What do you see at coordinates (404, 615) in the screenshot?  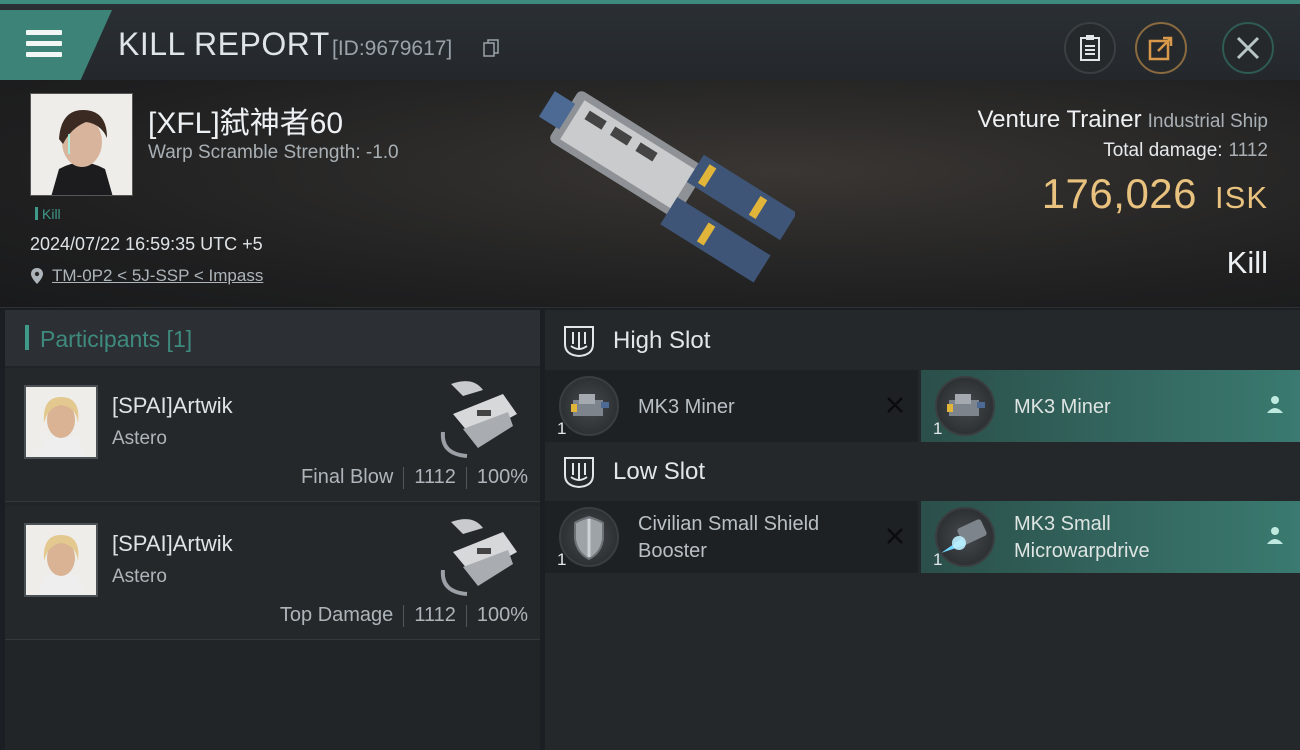 I see `participant-stats: Top Damage 1112 100%` at bounding box center [404, 615].